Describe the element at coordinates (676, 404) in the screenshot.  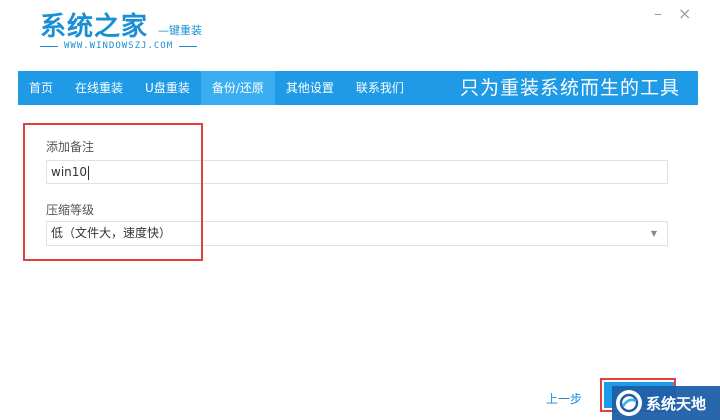
I see `watermark-text: 系统天地` at that location.